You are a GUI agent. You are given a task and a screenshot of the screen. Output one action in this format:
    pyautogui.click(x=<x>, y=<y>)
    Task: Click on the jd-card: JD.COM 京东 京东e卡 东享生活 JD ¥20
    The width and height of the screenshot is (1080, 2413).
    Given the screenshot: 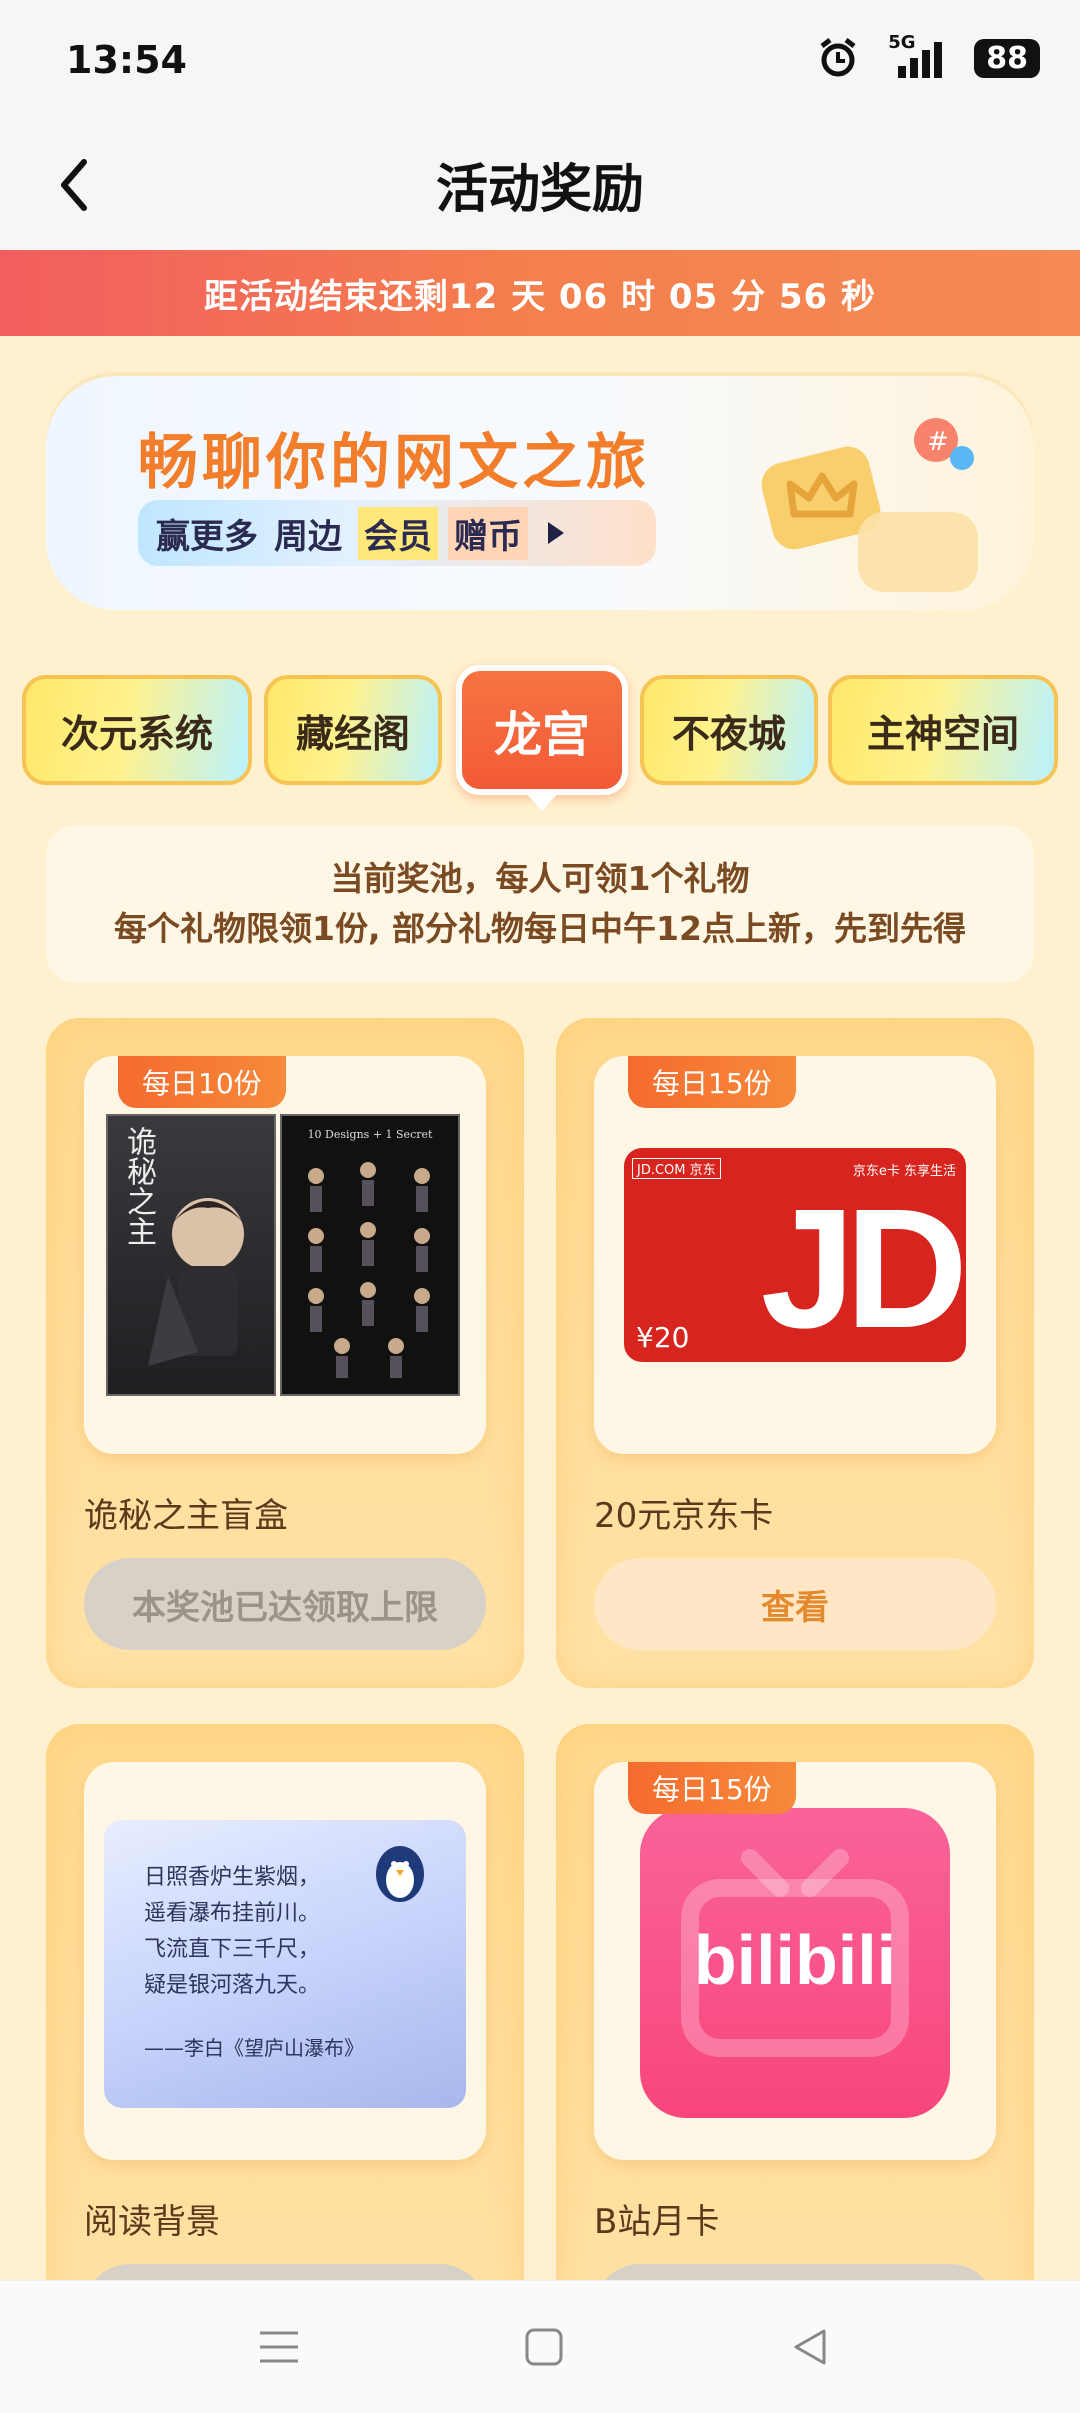 What is the action you would take?
    pyautogui.click(x=795, y=1255)
    